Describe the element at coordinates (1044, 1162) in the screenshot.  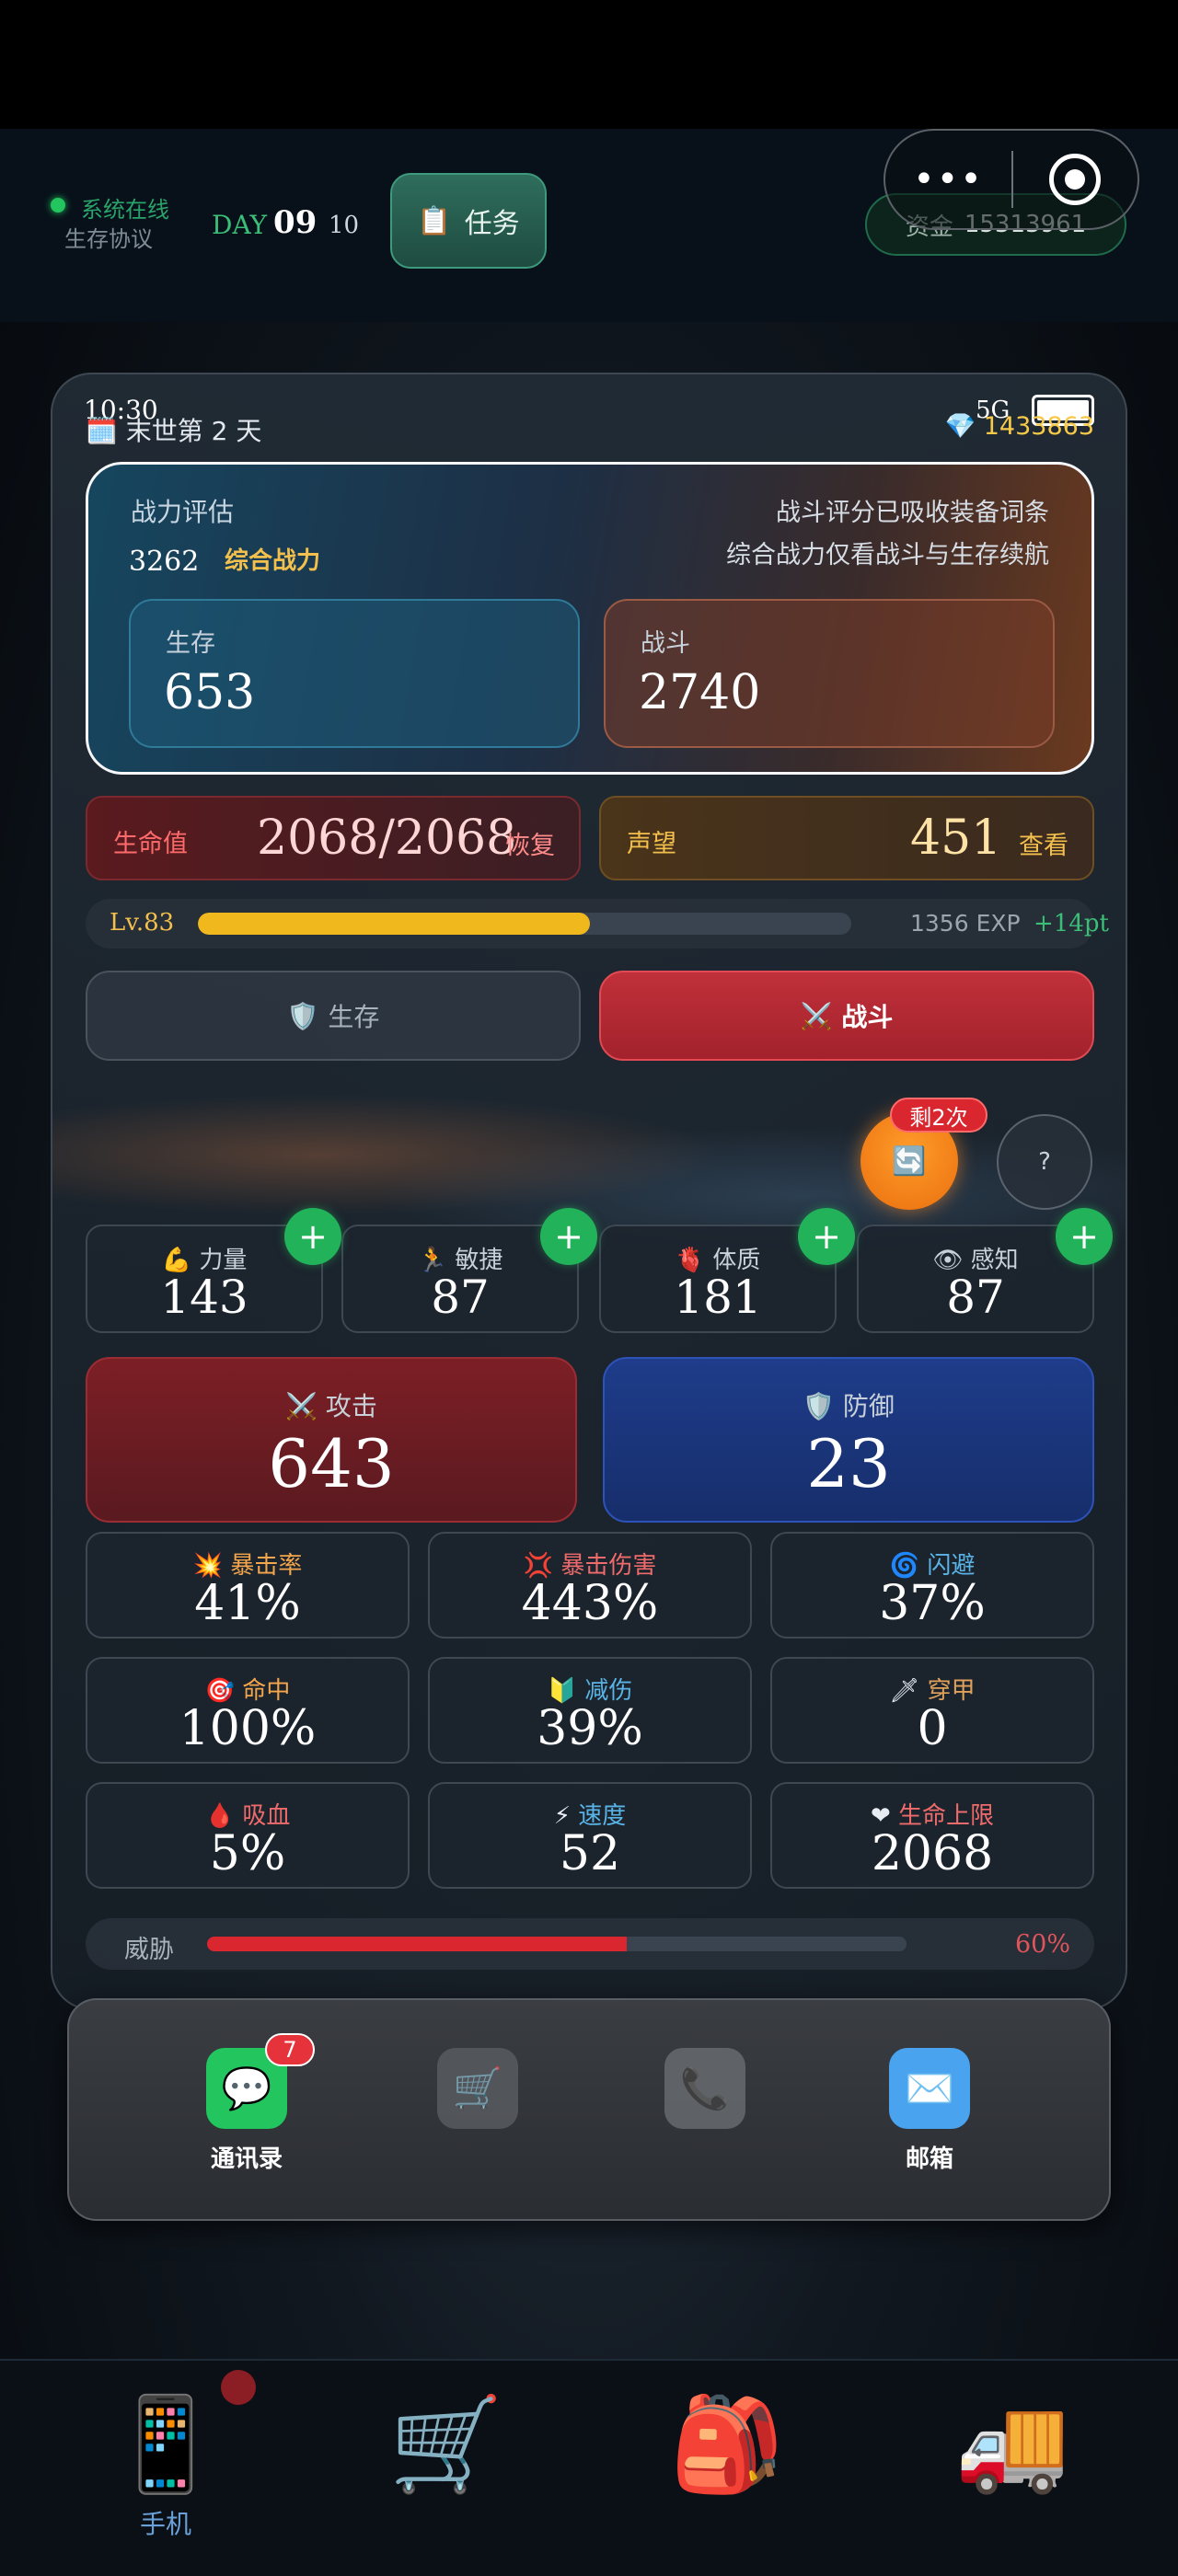
I see `help-button: ?` at that location.